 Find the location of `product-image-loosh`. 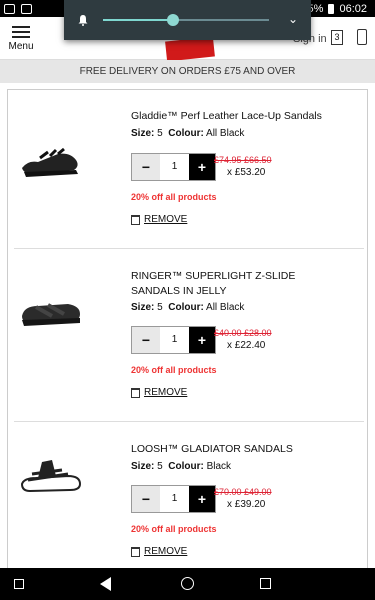

product-image-loosh is located at coordinates (51, 475).